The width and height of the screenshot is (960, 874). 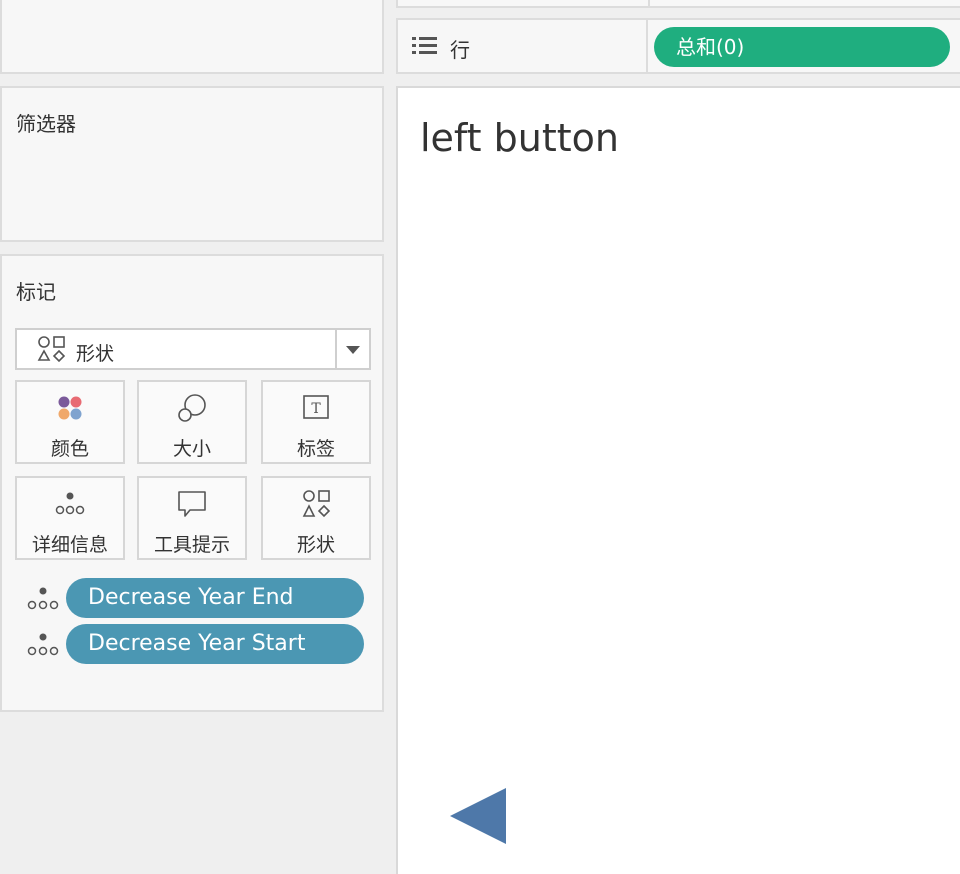 What do you see at coordinates (215, 644) in the screenshot?
I see `decrease-year-start-pill: Decrease Year Start` at bounding box center [215, 644].